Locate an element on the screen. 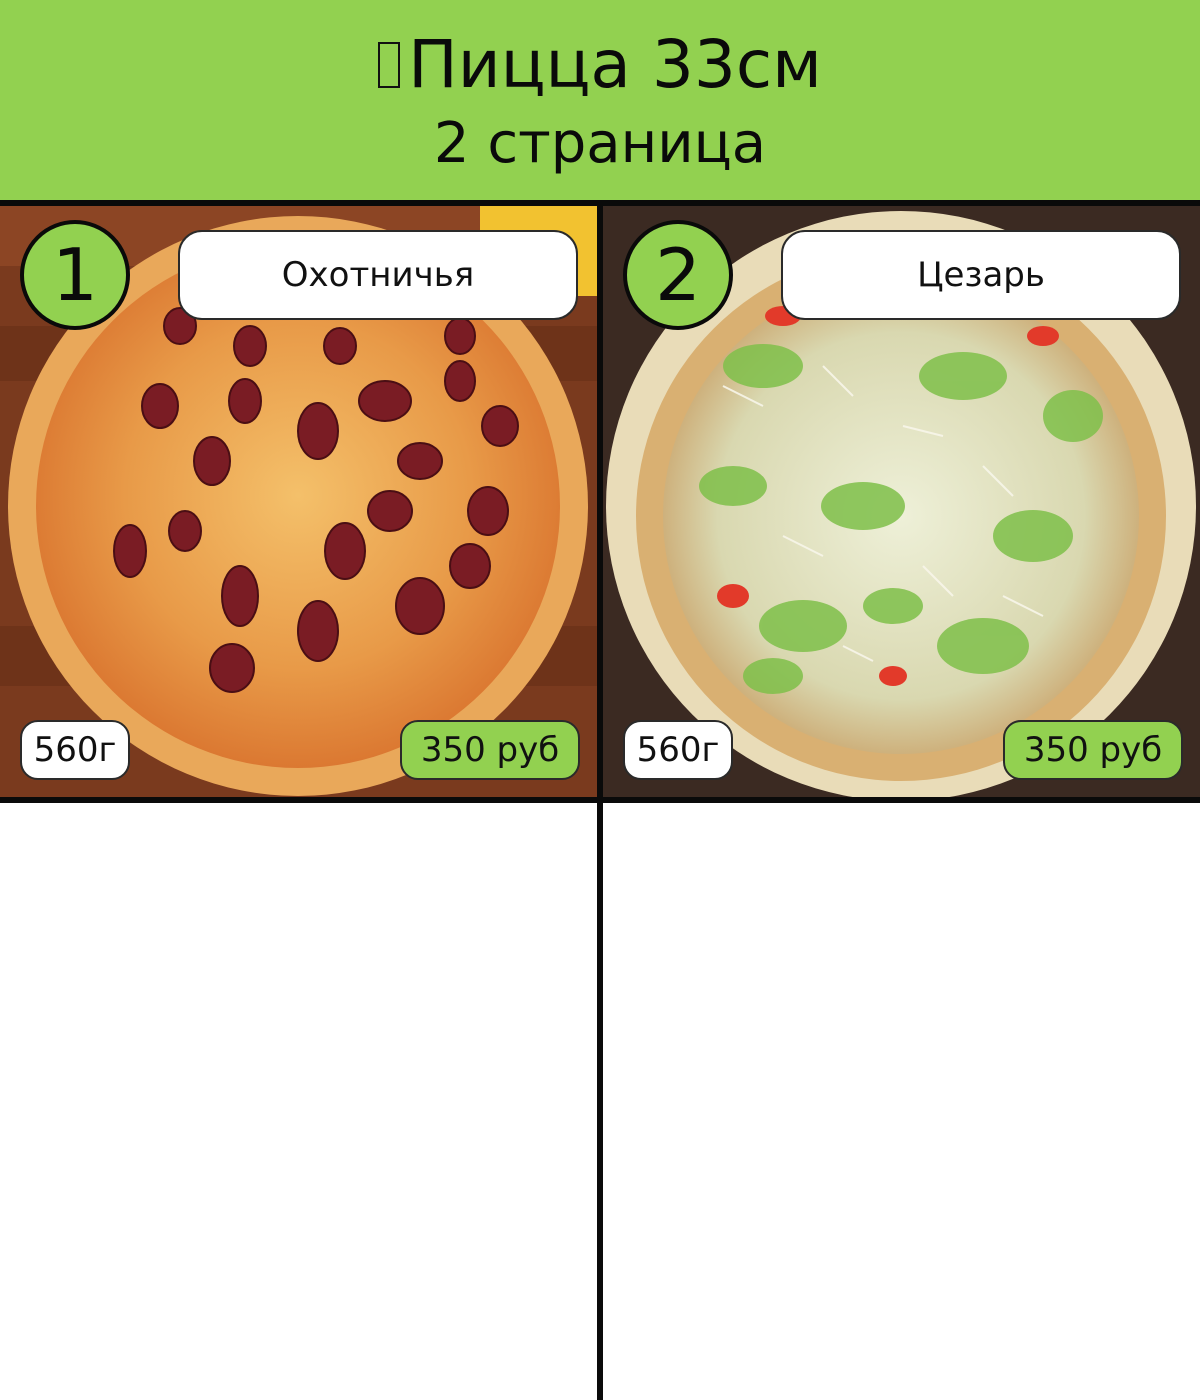 This screenshot has width=1200, height=1400. page-subtitle: 2 страница is located at coordinates (600, 143).